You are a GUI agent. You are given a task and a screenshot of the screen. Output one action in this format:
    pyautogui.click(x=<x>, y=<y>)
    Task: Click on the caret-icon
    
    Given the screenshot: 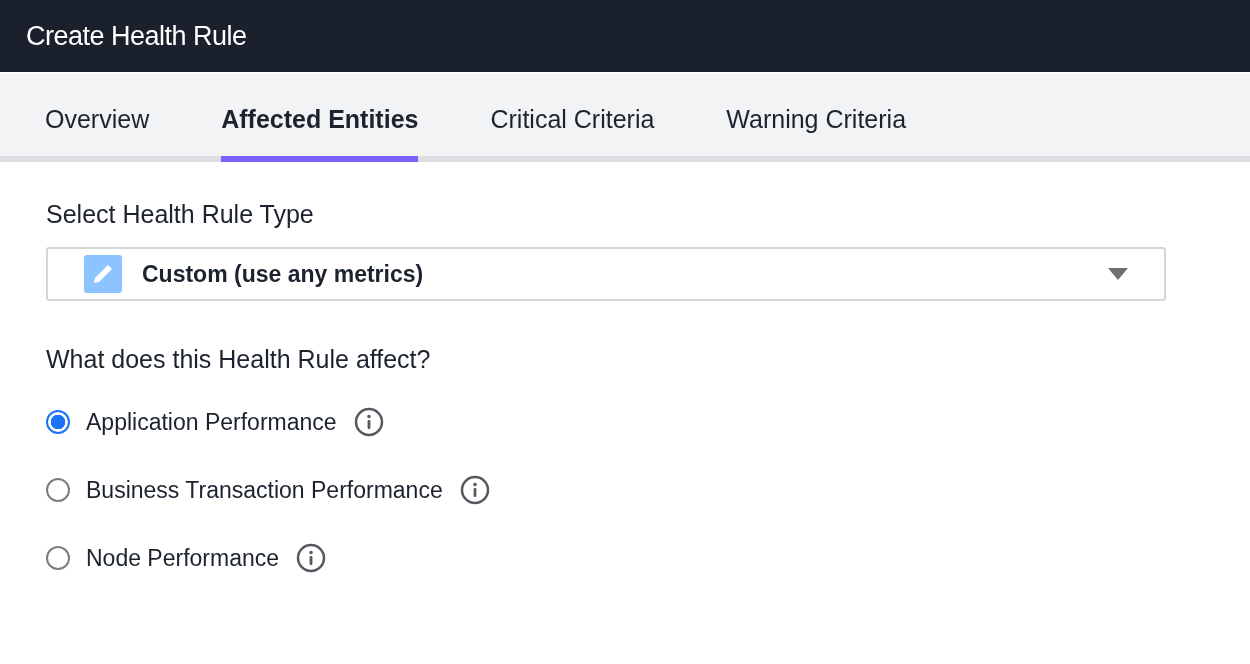 What is the action you would take?
    pyautogui.click(x=1118, y=274)
    